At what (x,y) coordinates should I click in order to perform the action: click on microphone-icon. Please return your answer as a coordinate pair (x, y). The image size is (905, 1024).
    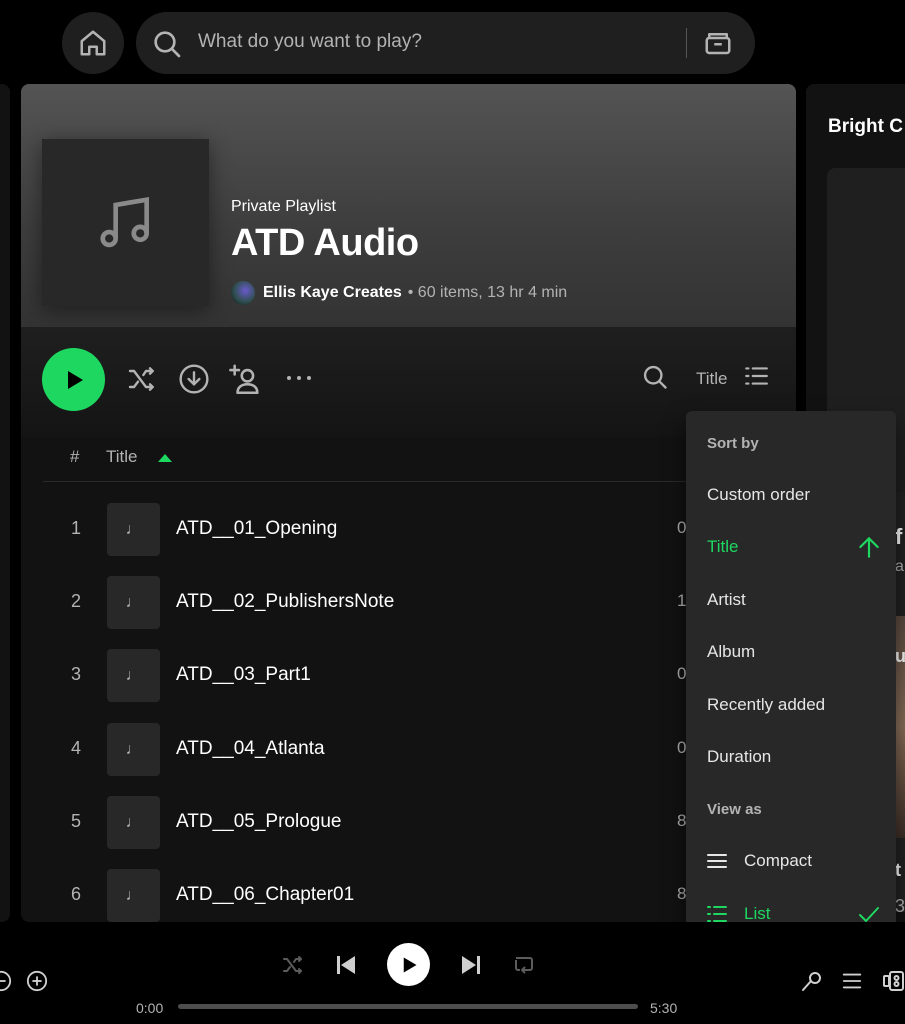
    Looking at the image, I should click on (811, 982).